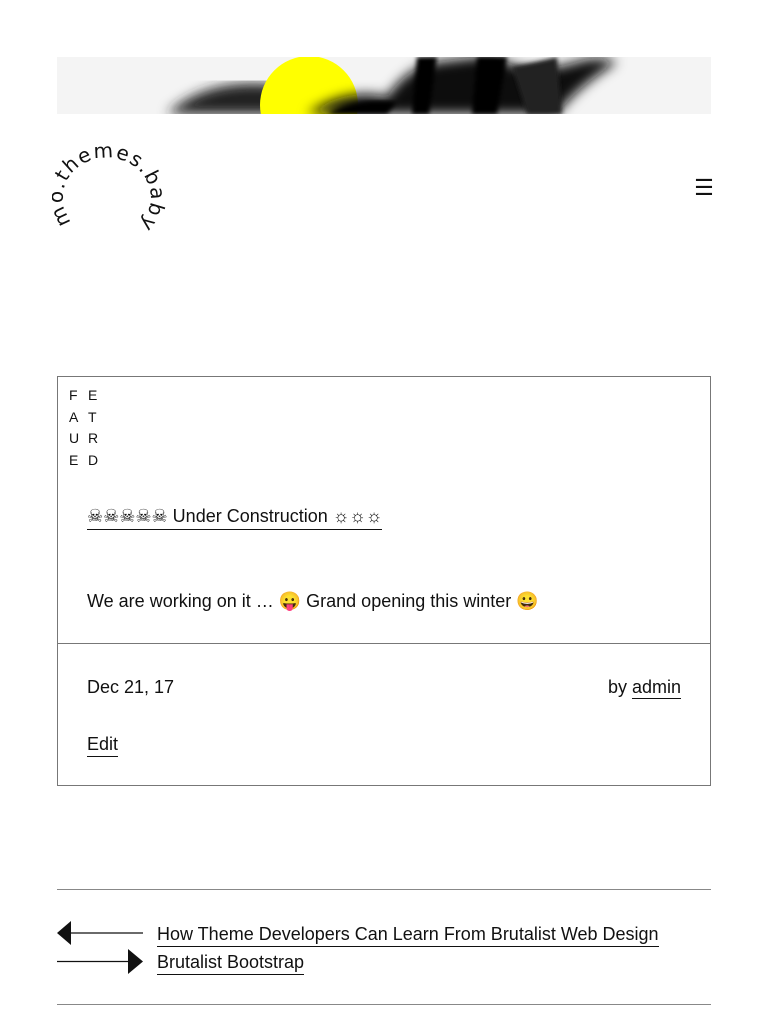 The image size is (768, 1024). Describe the element at coordinates (656, 688) in the screenshot. I see `author-link: admin` at that location.